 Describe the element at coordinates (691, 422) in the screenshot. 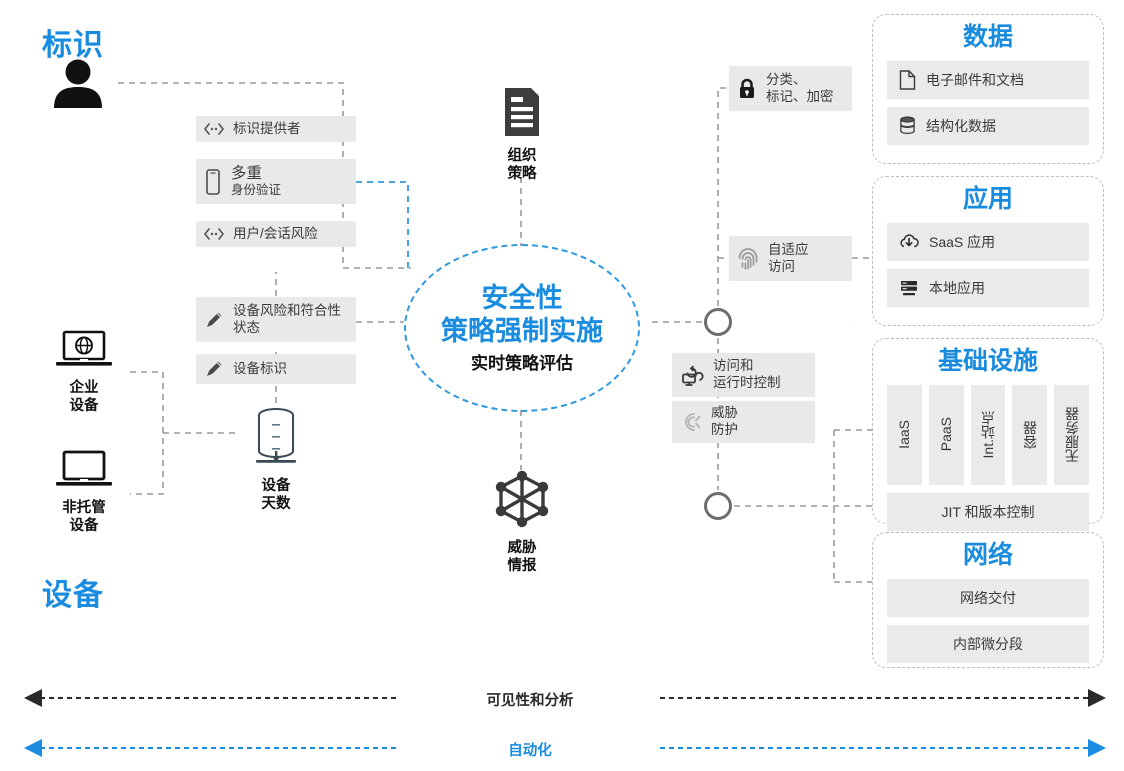

I see `shield-threat-icon` at that location.